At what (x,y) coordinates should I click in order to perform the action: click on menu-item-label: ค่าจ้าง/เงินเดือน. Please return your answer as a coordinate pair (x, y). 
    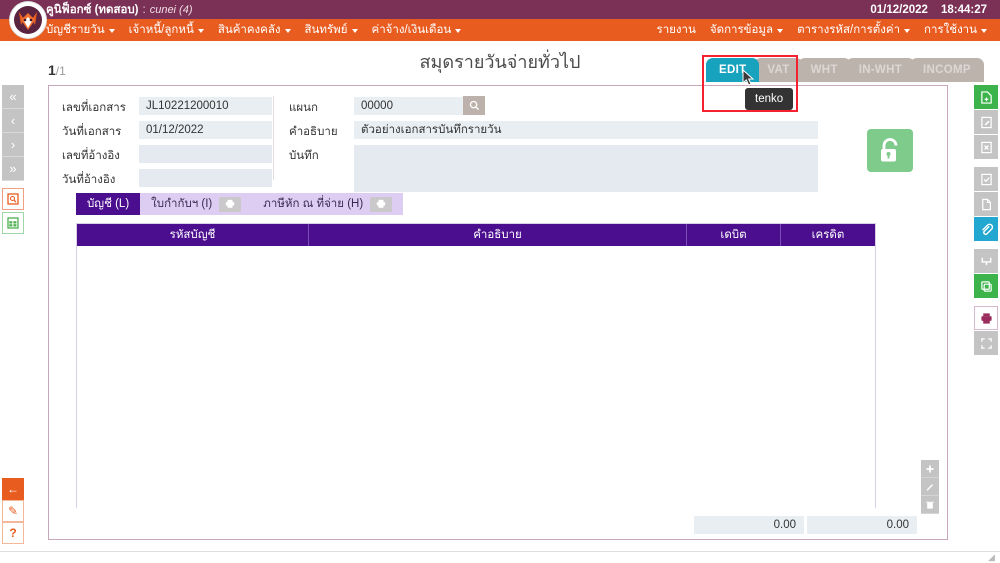
    Looking at the image, I should click on (411, 30).